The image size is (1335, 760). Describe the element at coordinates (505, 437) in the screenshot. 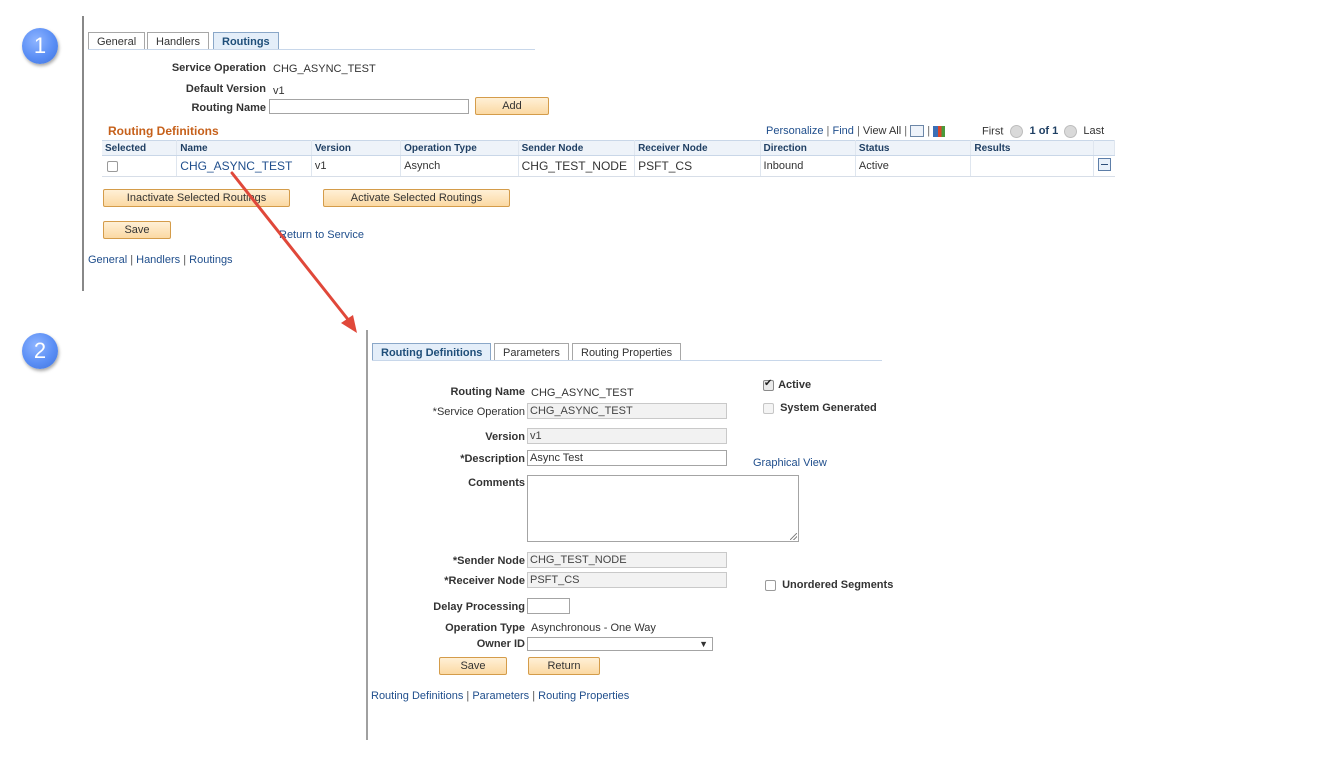

I see `version-label: Version` at that location.